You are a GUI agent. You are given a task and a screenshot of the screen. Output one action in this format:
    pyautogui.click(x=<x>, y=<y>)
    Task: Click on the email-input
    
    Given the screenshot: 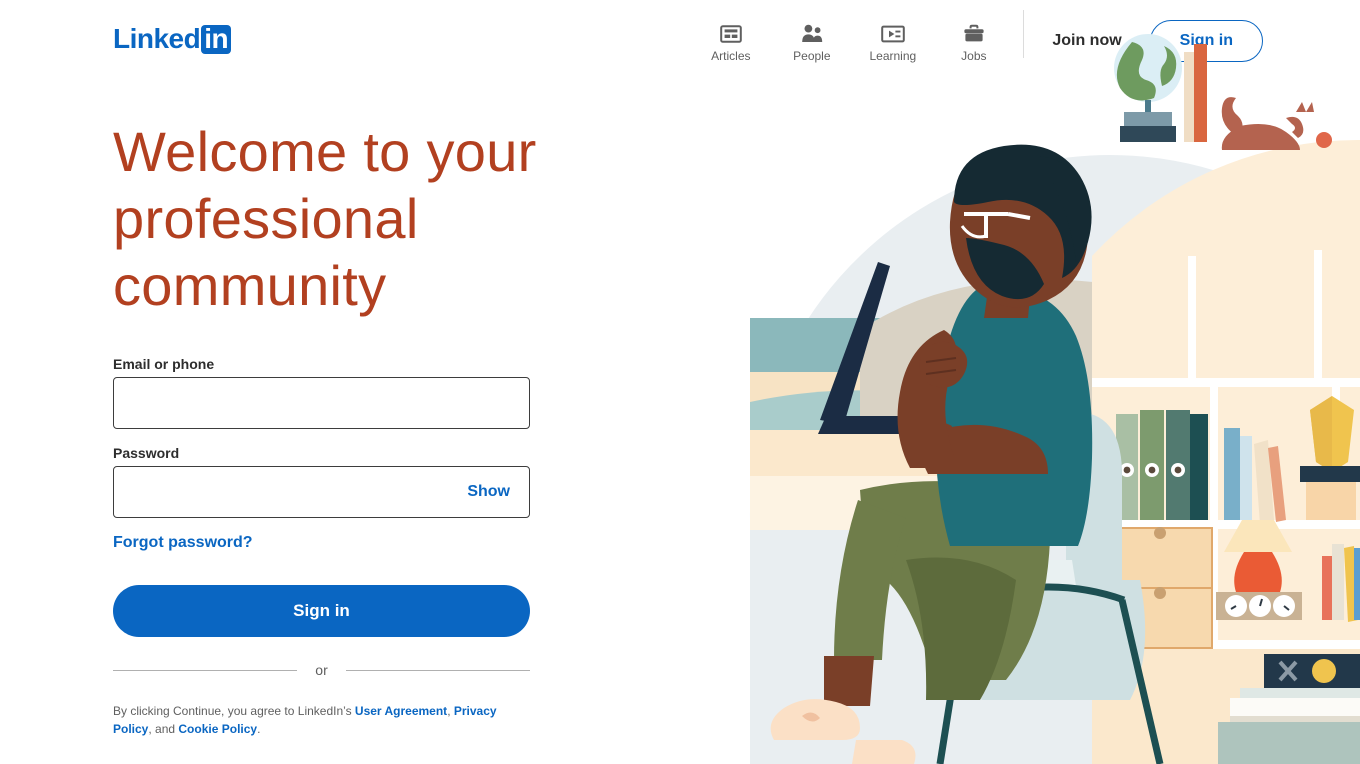 What is the action you would take?
    pyautogui.click(x=321, y=403)
    